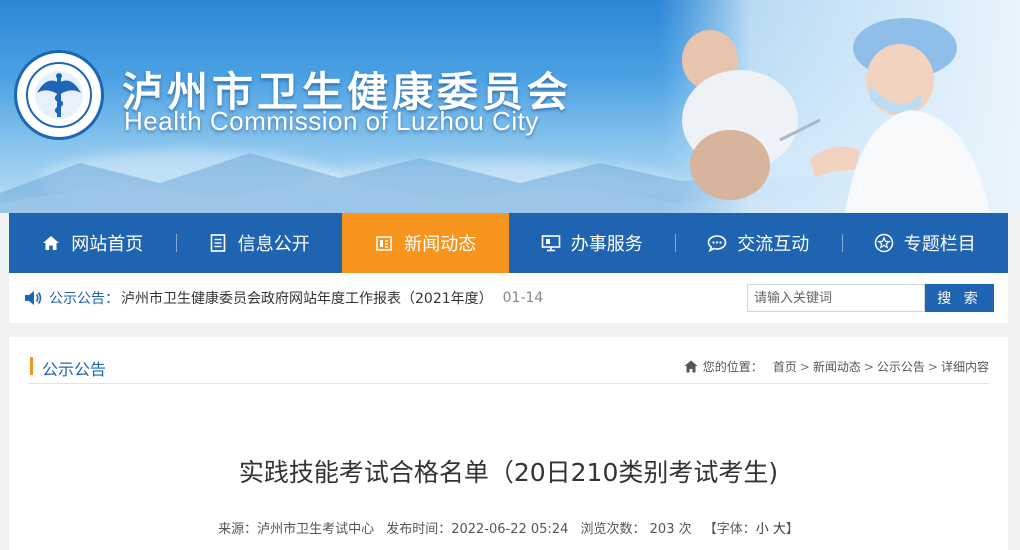 The height and width of the screenshot is (550, 1020). What do you see at coordinates (33, 298) in the screenshot?
I see `speaker-icon` at bounding box center [33, 298].